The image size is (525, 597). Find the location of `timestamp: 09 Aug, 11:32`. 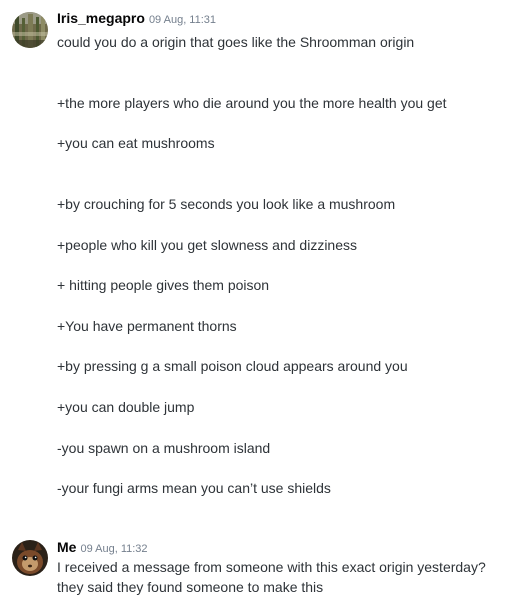

timestamp: 09 Aug, 11:32 is located at coordinates (114, 549).